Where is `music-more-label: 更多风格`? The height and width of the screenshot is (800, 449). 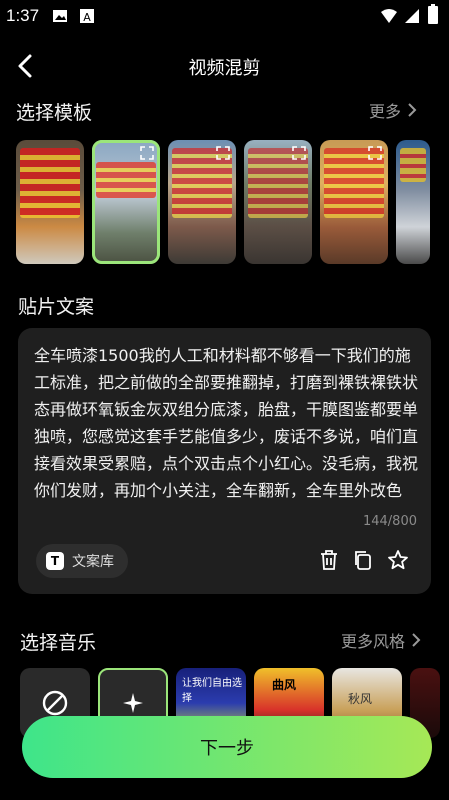 music-more-label: 更多风格 is located at coordinates (372, 641).